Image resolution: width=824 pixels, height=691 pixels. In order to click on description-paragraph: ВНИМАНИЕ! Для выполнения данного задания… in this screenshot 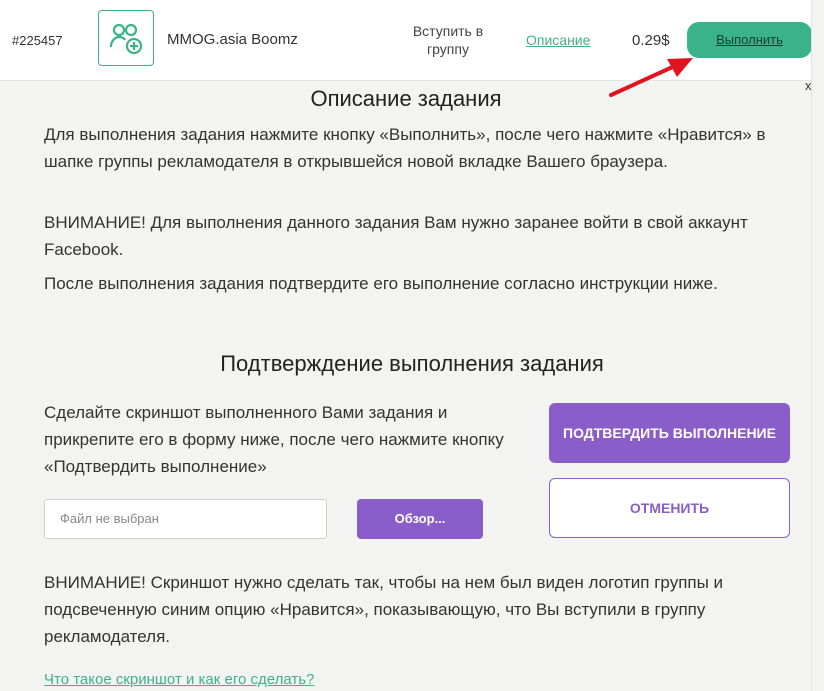, I will do `click(396, 236)`.